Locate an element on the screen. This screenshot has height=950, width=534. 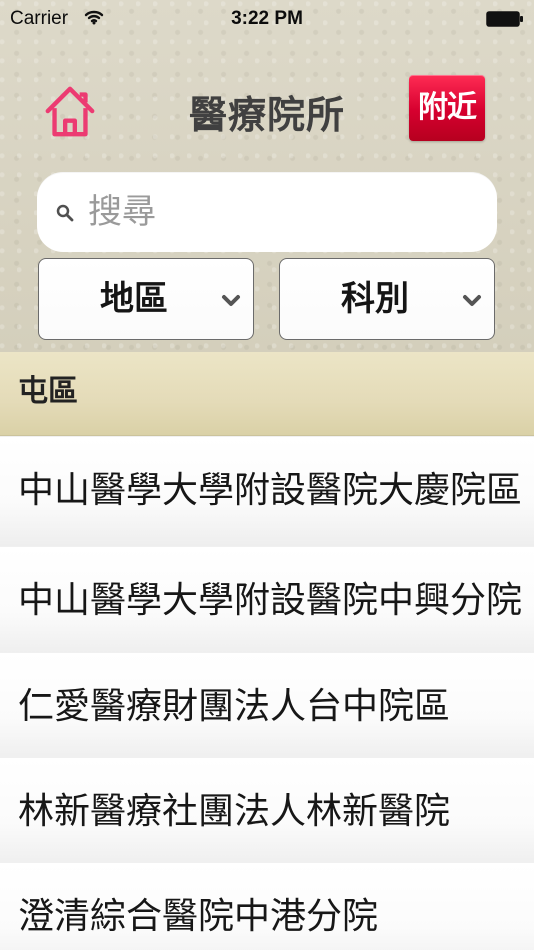
status-bar: Carrier 3:22 PM is located at coordinates (267, 19).